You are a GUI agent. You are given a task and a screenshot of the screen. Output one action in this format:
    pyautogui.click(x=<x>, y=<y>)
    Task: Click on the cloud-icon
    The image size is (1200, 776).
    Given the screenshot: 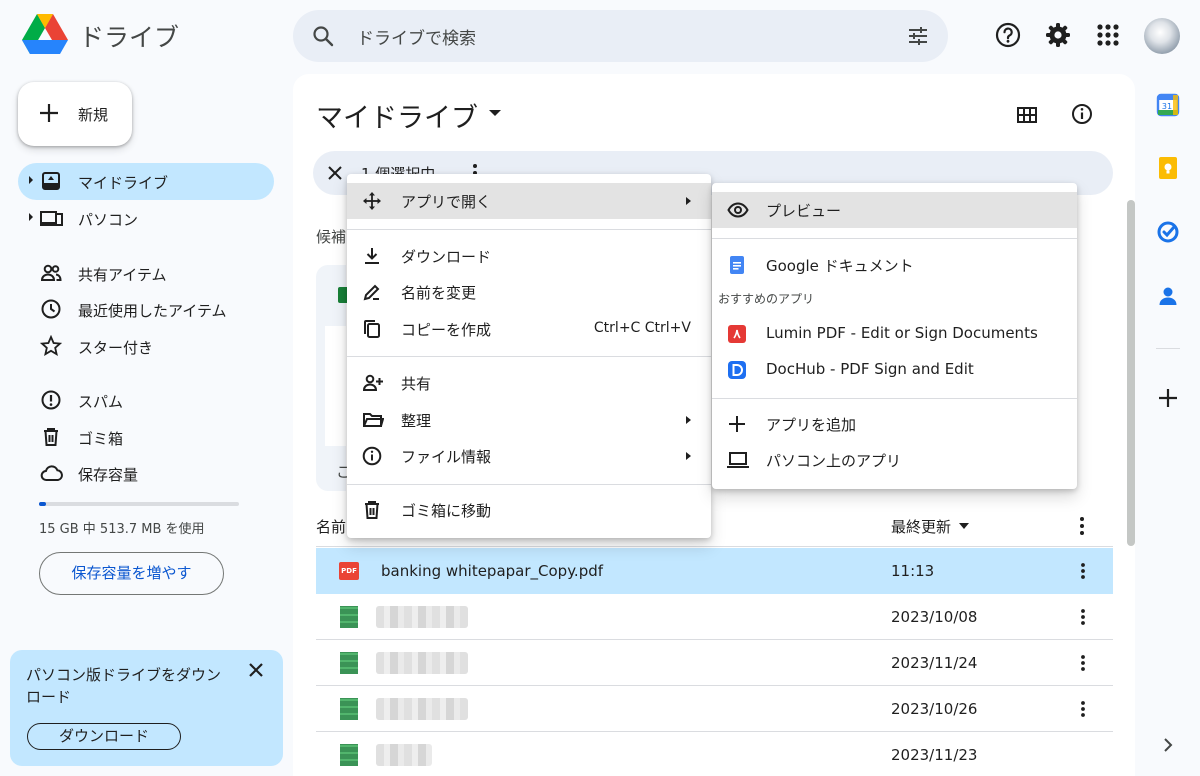 What is the action you would take?
    pyautogui.click(x=52, y=473)
    